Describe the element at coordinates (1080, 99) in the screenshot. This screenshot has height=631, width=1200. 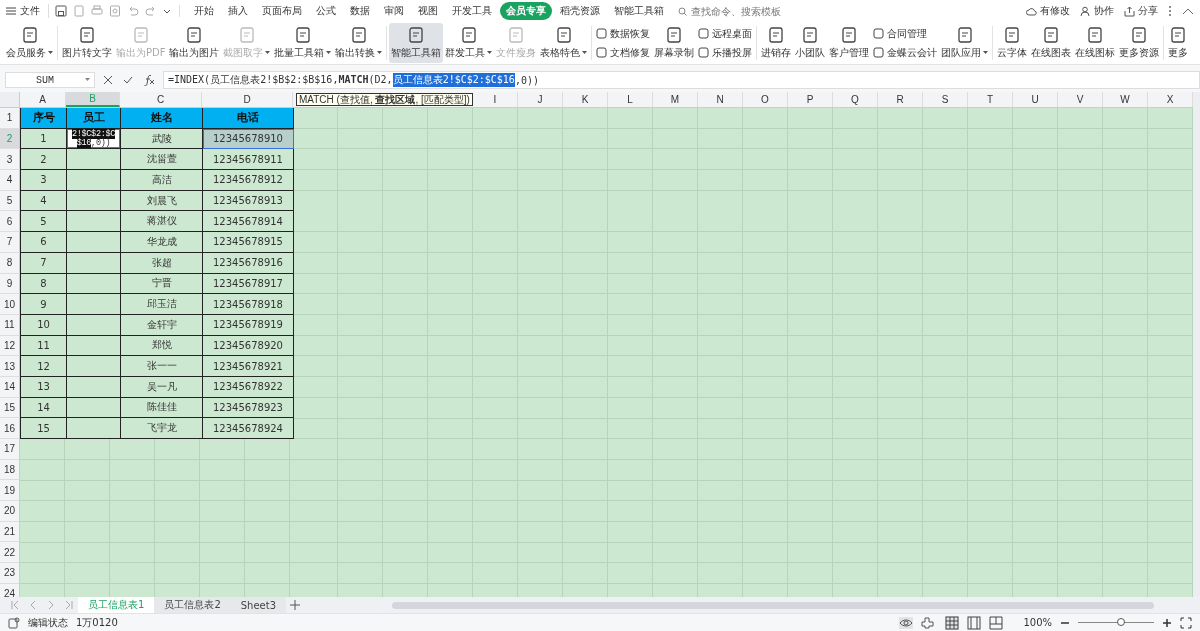
I see `column-header: V` at that location.